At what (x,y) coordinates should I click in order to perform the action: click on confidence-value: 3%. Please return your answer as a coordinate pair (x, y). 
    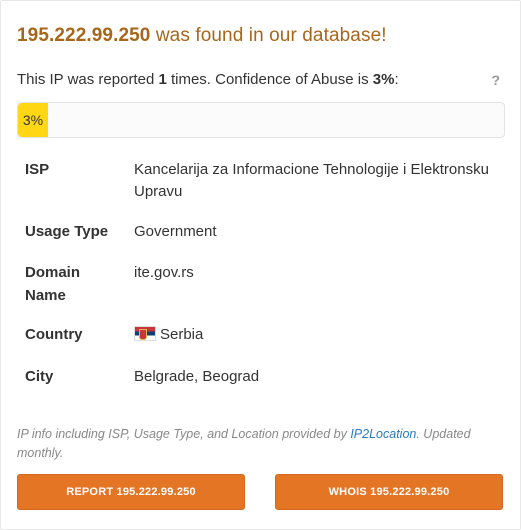
    Looking at the image, I should click on (383, 79).